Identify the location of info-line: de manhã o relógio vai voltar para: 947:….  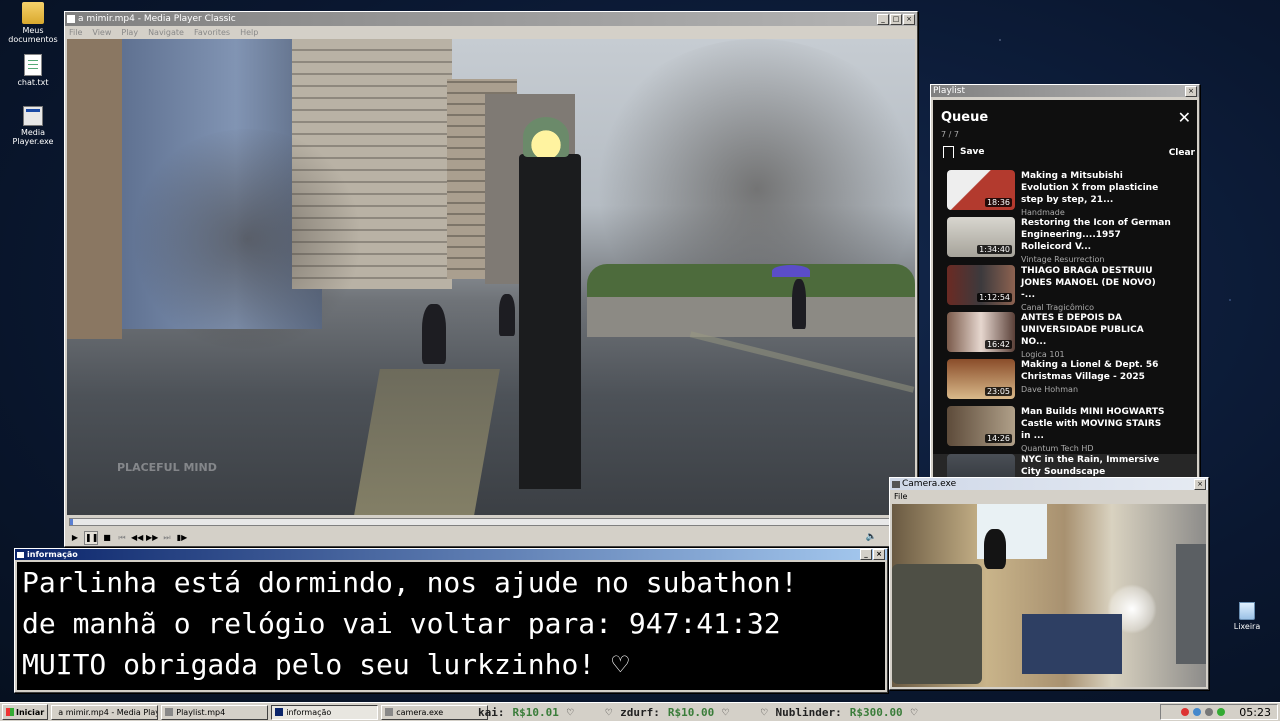
(401, 623).